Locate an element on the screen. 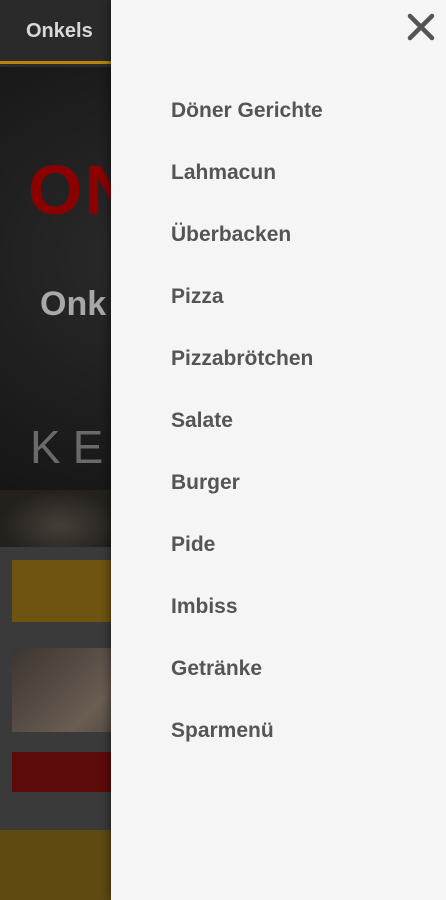  menu-item-uberbacken: Überbacken is located at coordinates (247, 235).